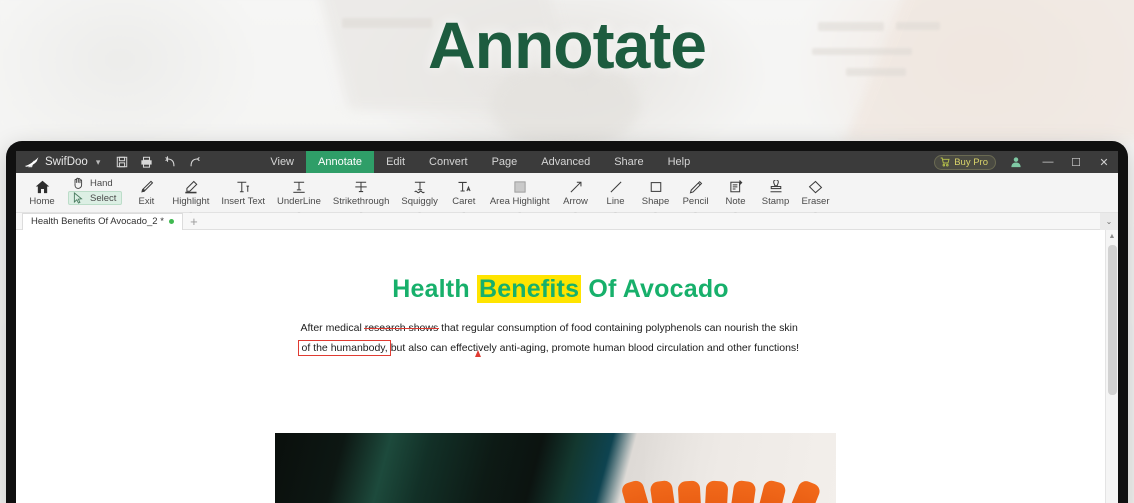 This screenshot has width=1134, height=503. I want to click on ribbon-exit-button: Exit, so click(146, 191).